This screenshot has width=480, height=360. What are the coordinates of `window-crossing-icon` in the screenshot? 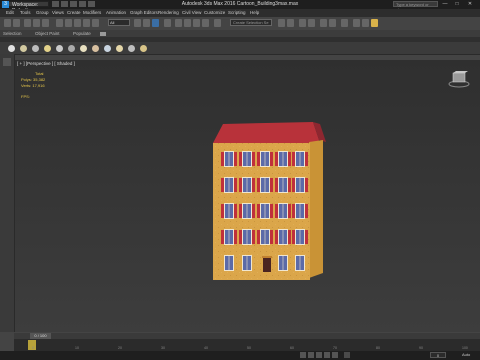 It's located at (86, 23).